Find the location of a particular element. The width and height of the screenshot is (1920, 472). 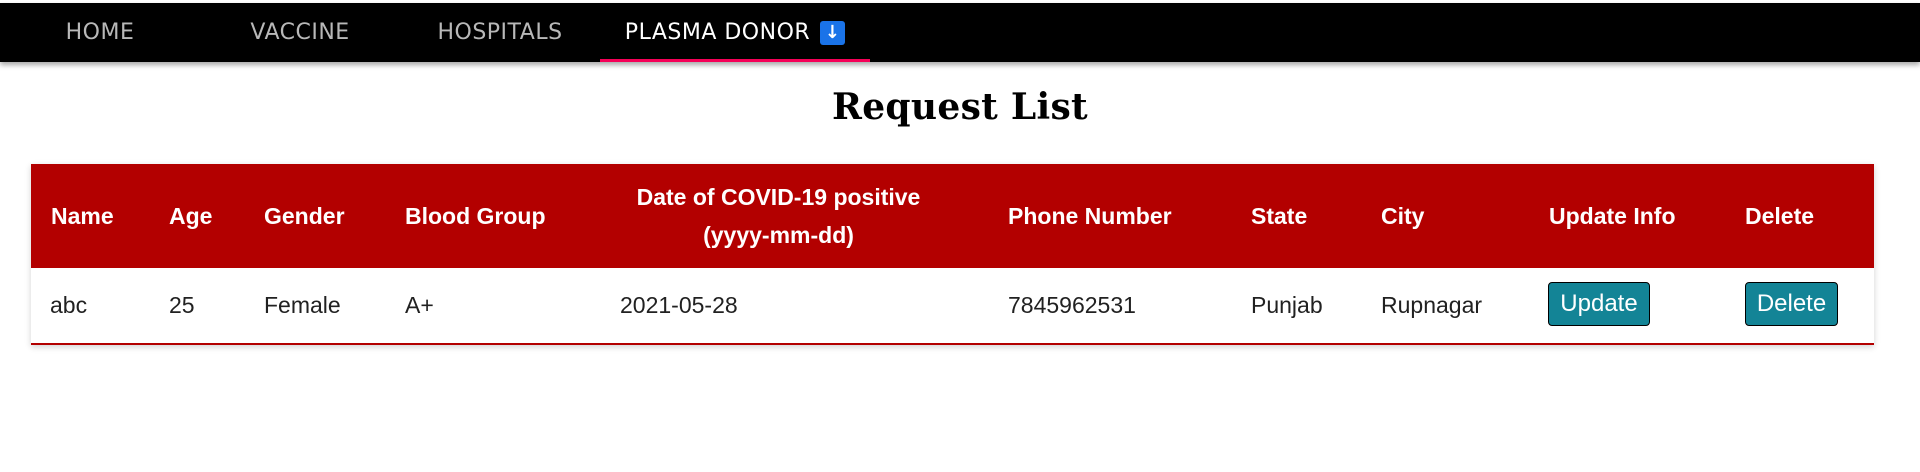

tab-hospitals: HOSPITALS is located at coordinates (500, 32).